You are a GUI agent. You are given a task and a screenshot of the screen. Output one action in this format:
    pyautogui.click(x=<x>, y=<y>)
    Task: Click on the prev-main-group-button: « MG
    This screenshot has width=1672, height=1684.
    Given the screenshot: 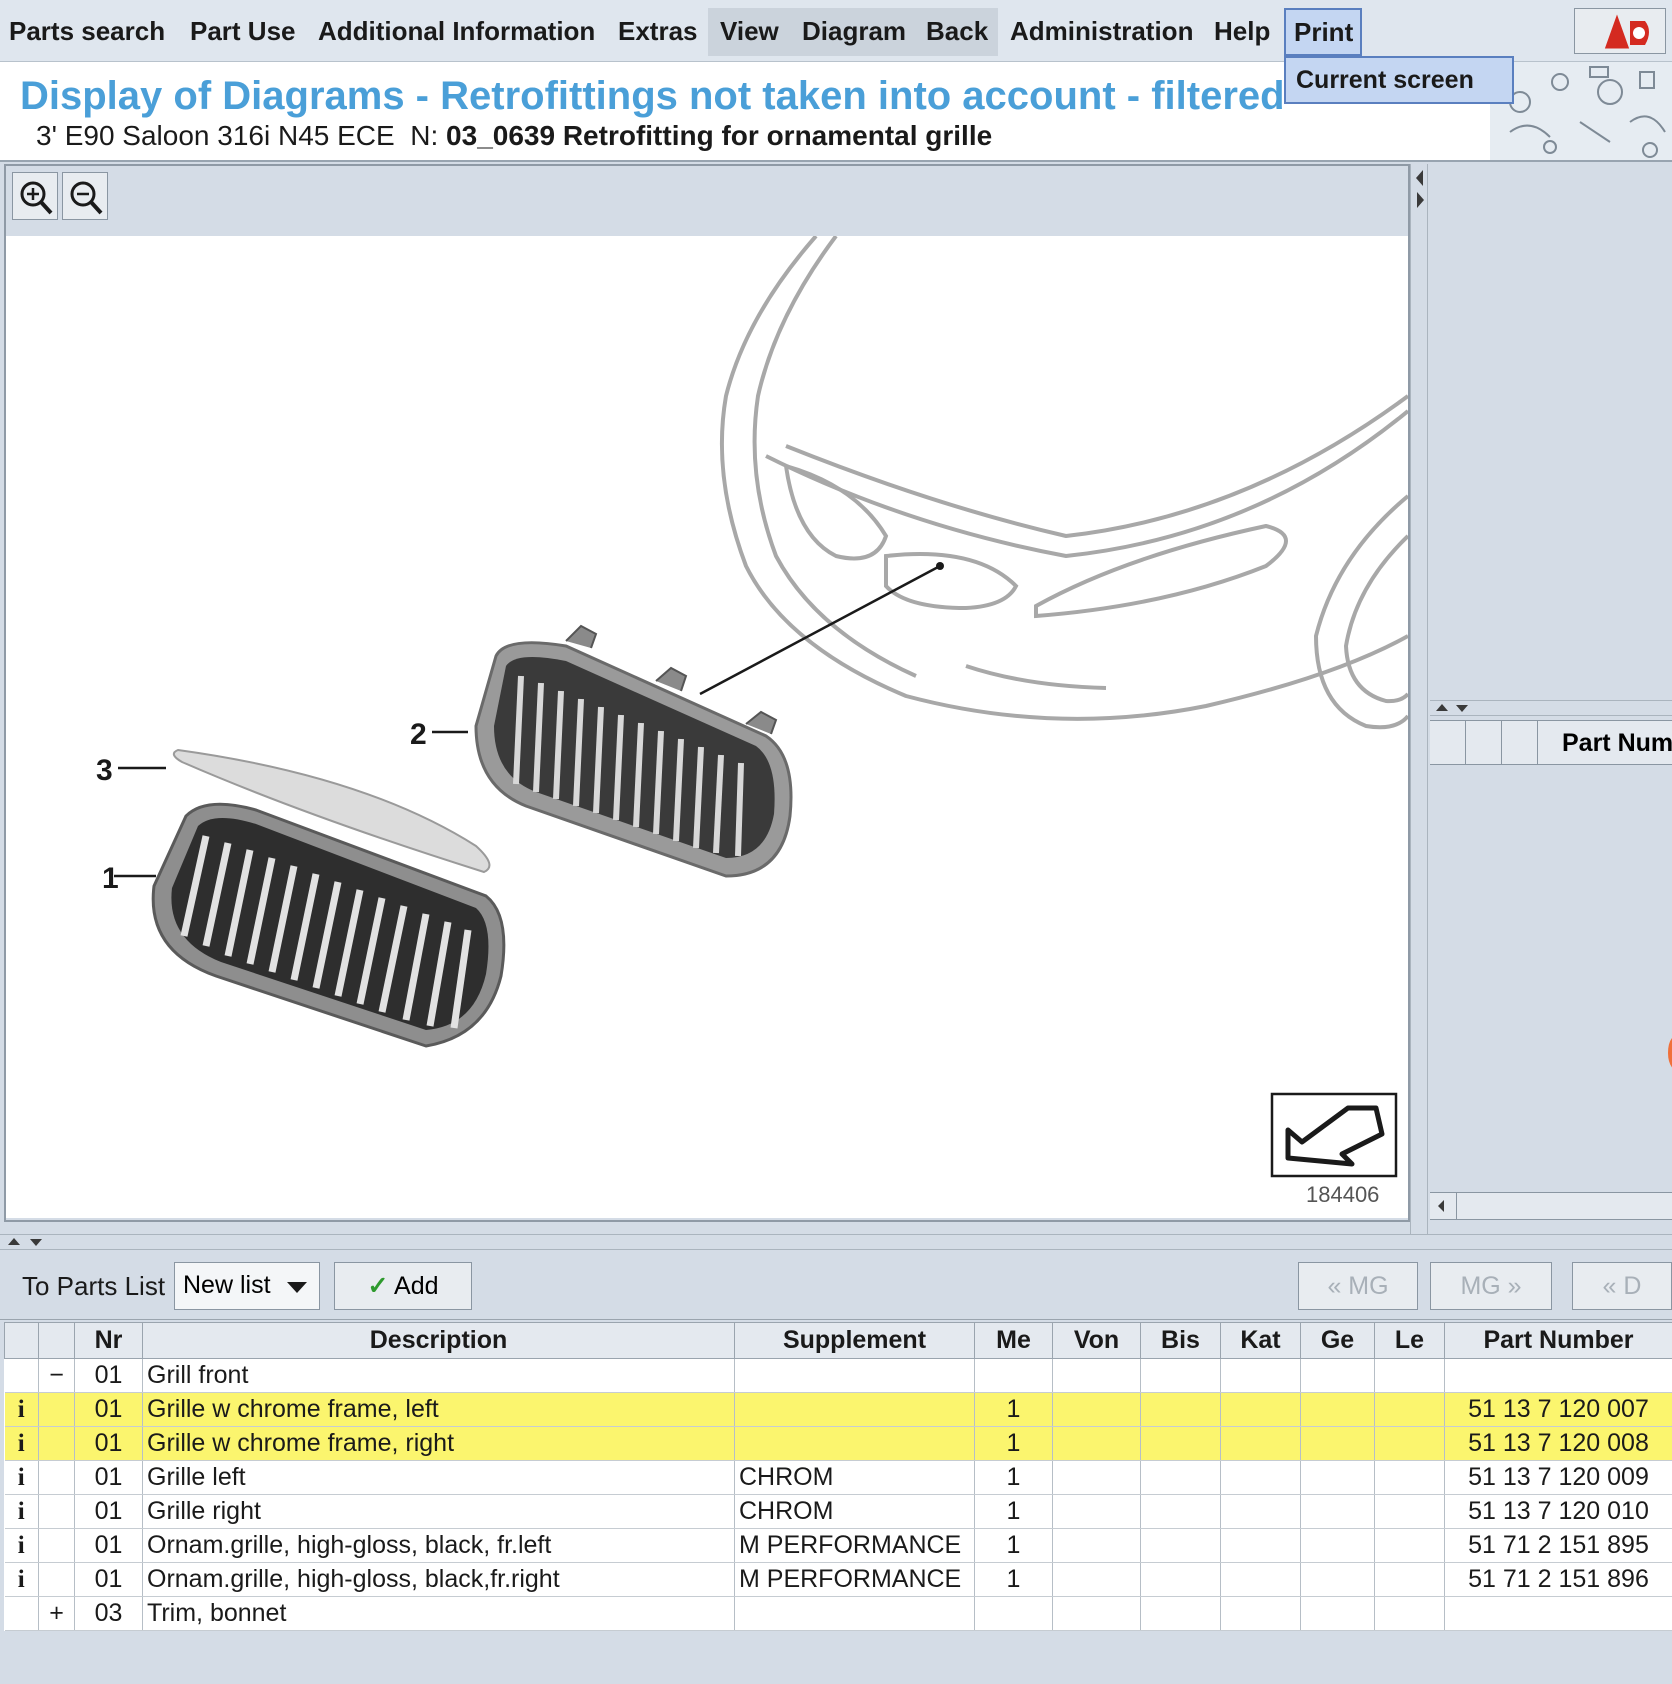 What is the action you would take?
    pyautogui.click(x=1358, y=1286)
    